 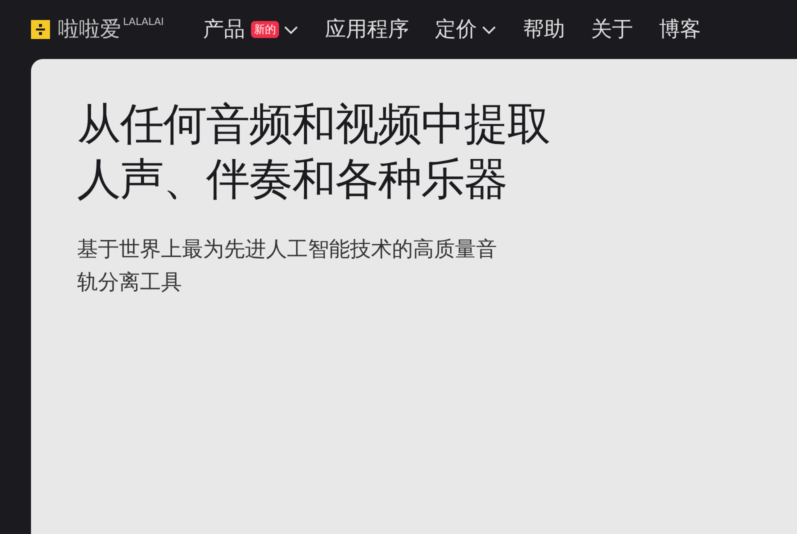 I want to click on hero-title: 从任何音频和视频中提取人声、伴奏和各种乐器, so click(x=314, y=152).